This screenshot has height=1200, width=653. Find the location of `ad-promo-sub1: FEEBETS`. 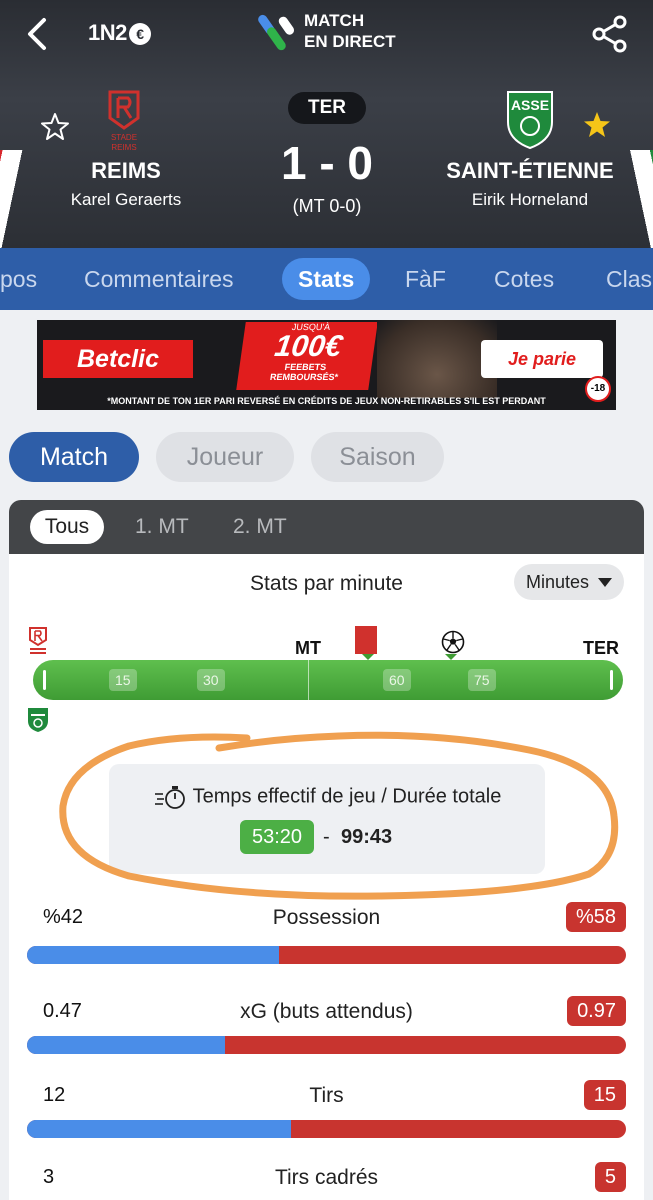

ad-promo-sub1: FEEBETS is located at coordinates (305, 367).